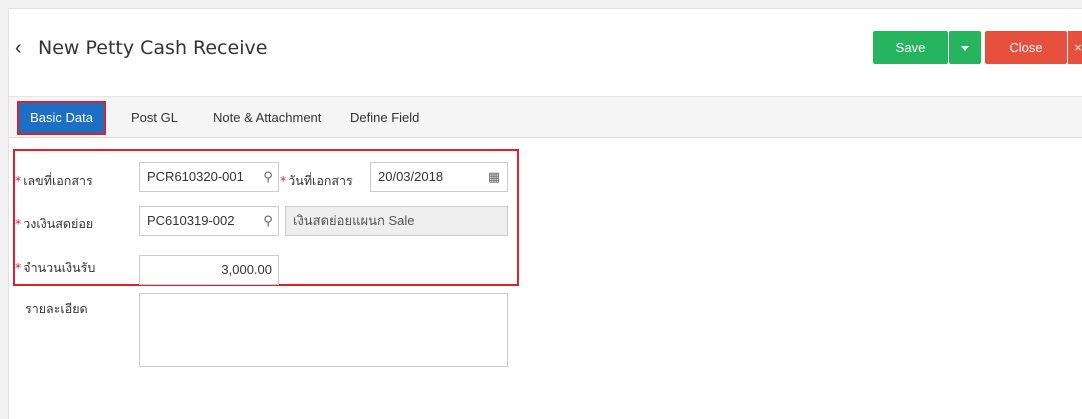  I want to click on save-dropdown-button, so click(965, 47).